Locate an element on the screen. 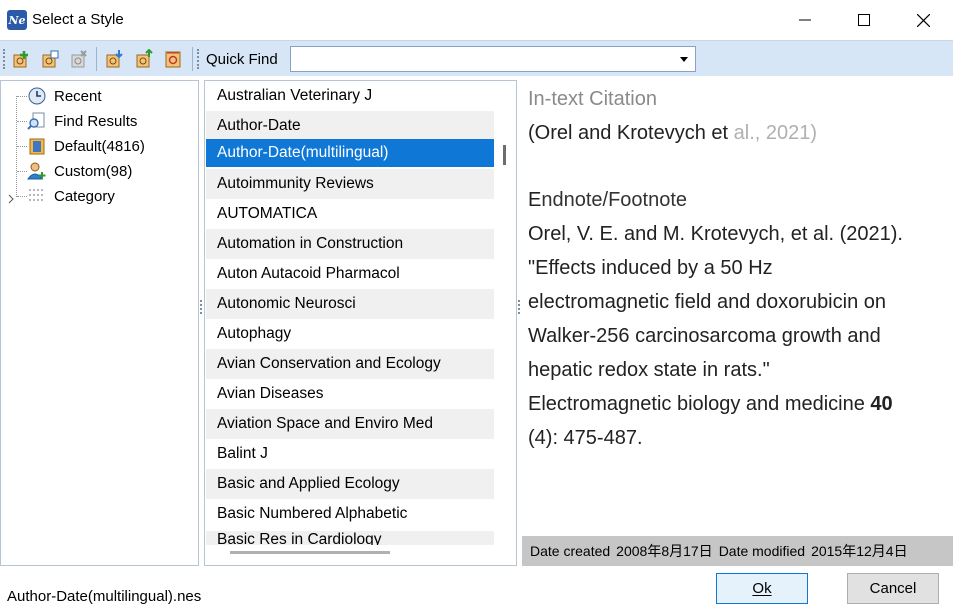 This screenshot has width=953, height=608. toolbar: Quick Find is located at coordinates (476, 58).